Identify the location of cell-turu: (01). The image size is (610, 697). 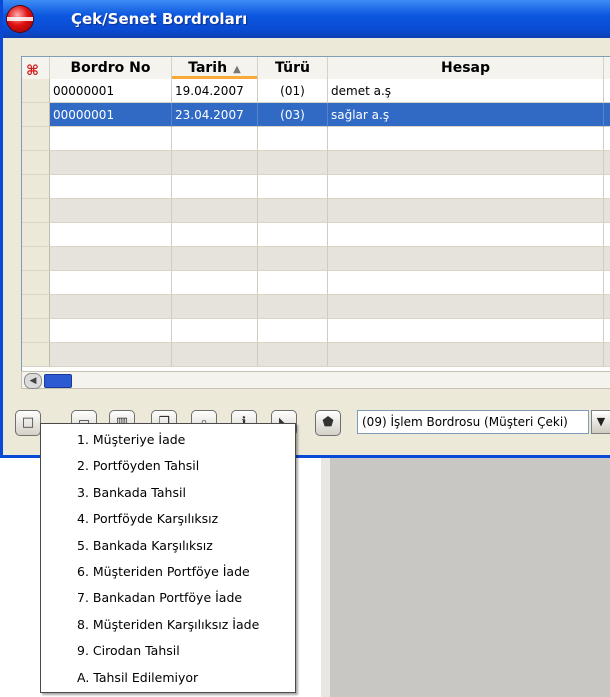
(293, 91).